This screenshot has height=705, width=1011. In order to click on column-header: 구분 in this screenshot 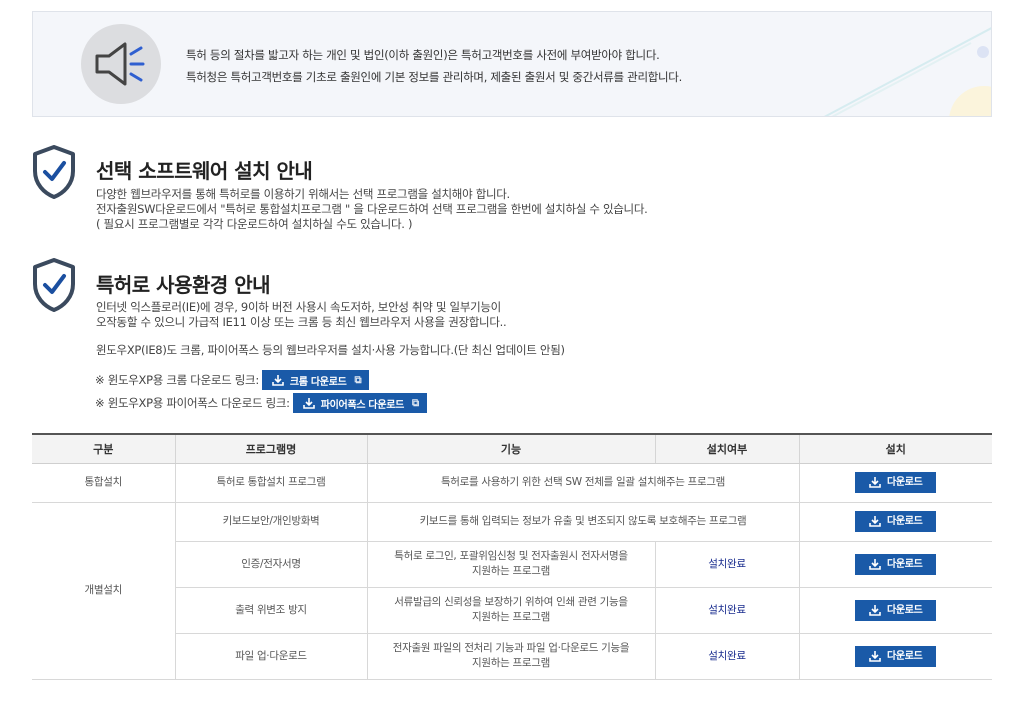, I will do `click(103, 448)`.